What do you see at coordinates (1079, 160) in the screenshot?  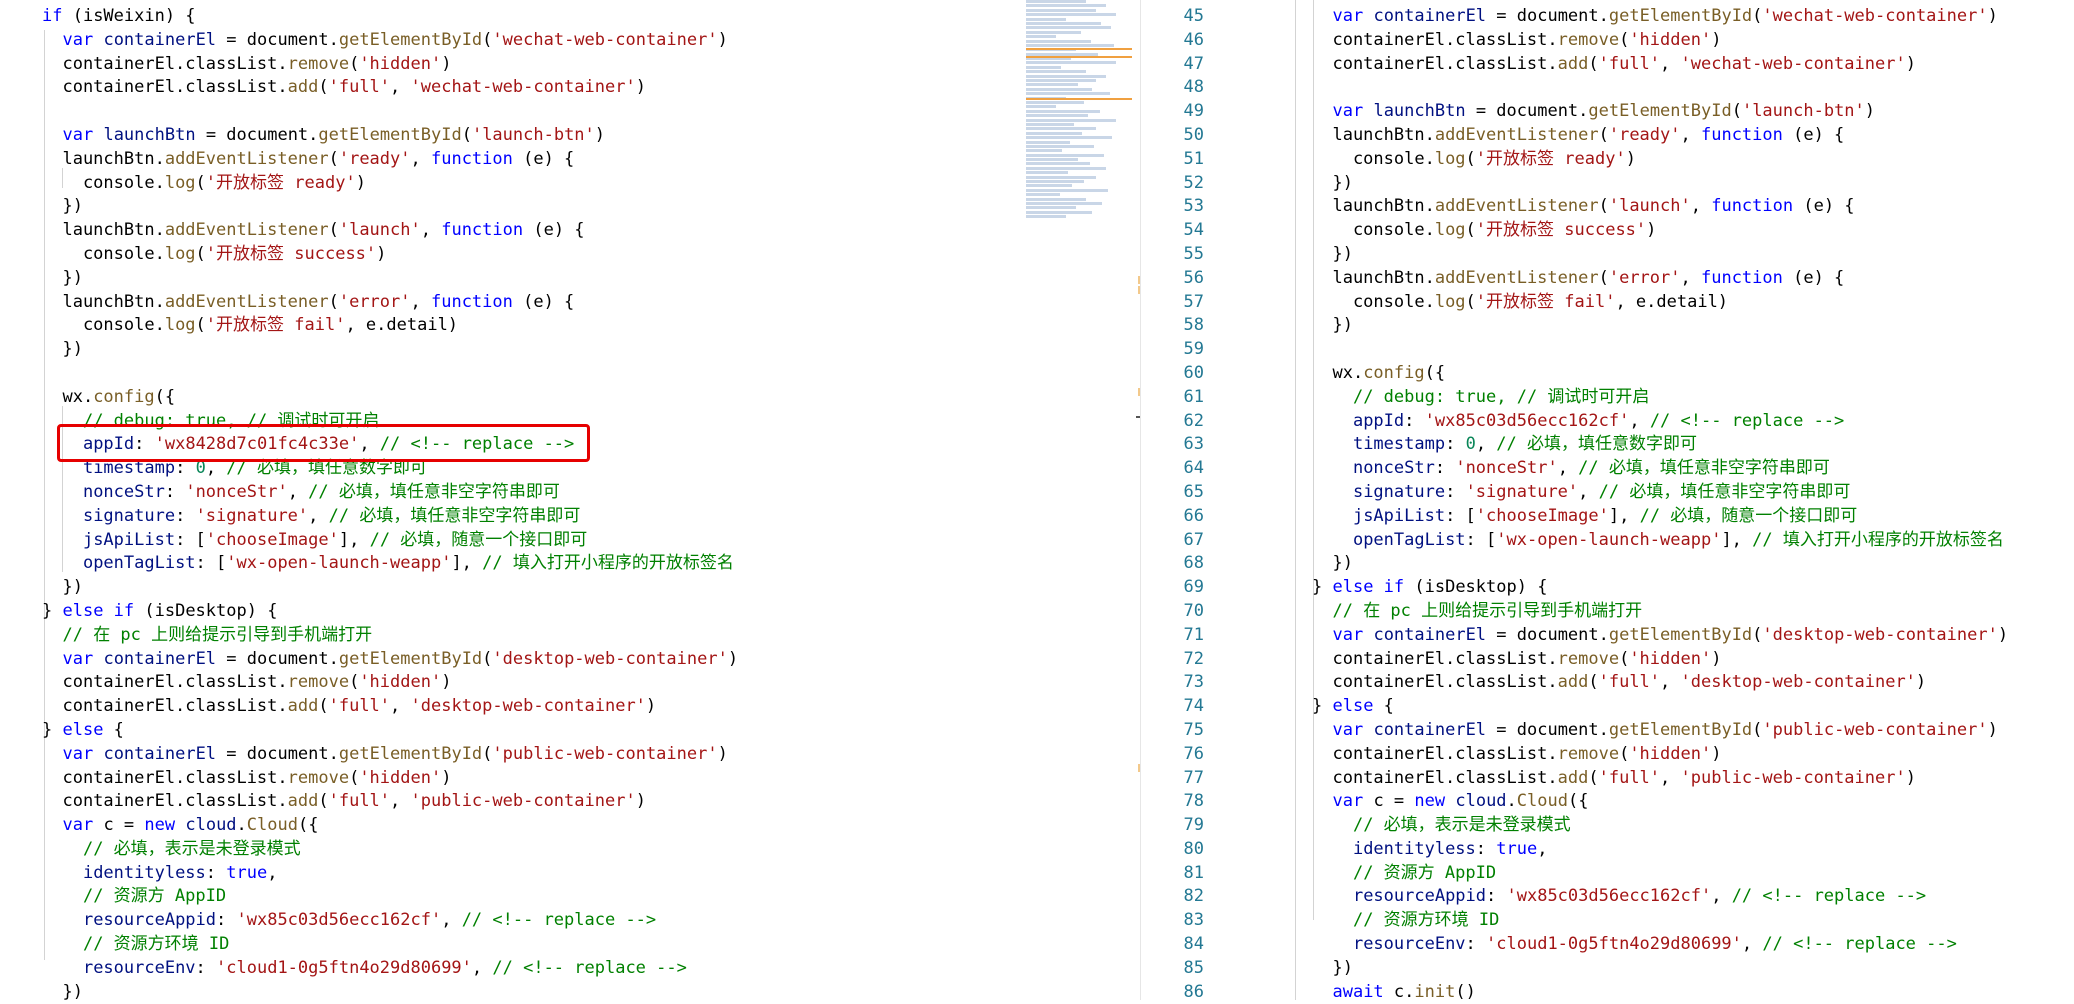 I see `minimap` at bounding box center [1079, 160].